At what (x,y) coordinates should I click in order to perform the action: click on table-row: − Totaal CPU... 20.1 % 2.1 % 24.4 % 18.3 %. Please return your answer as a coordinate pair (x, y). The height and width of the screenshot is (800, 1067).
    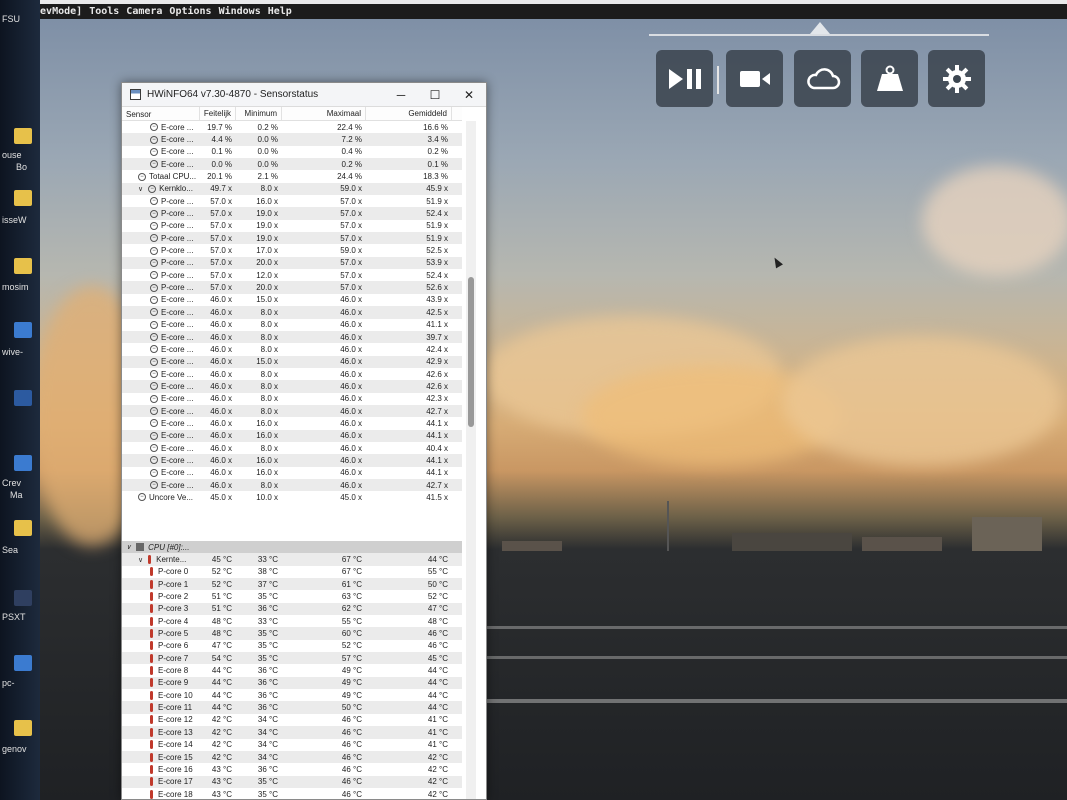
    Looking at the image, I should click on (292, 176).